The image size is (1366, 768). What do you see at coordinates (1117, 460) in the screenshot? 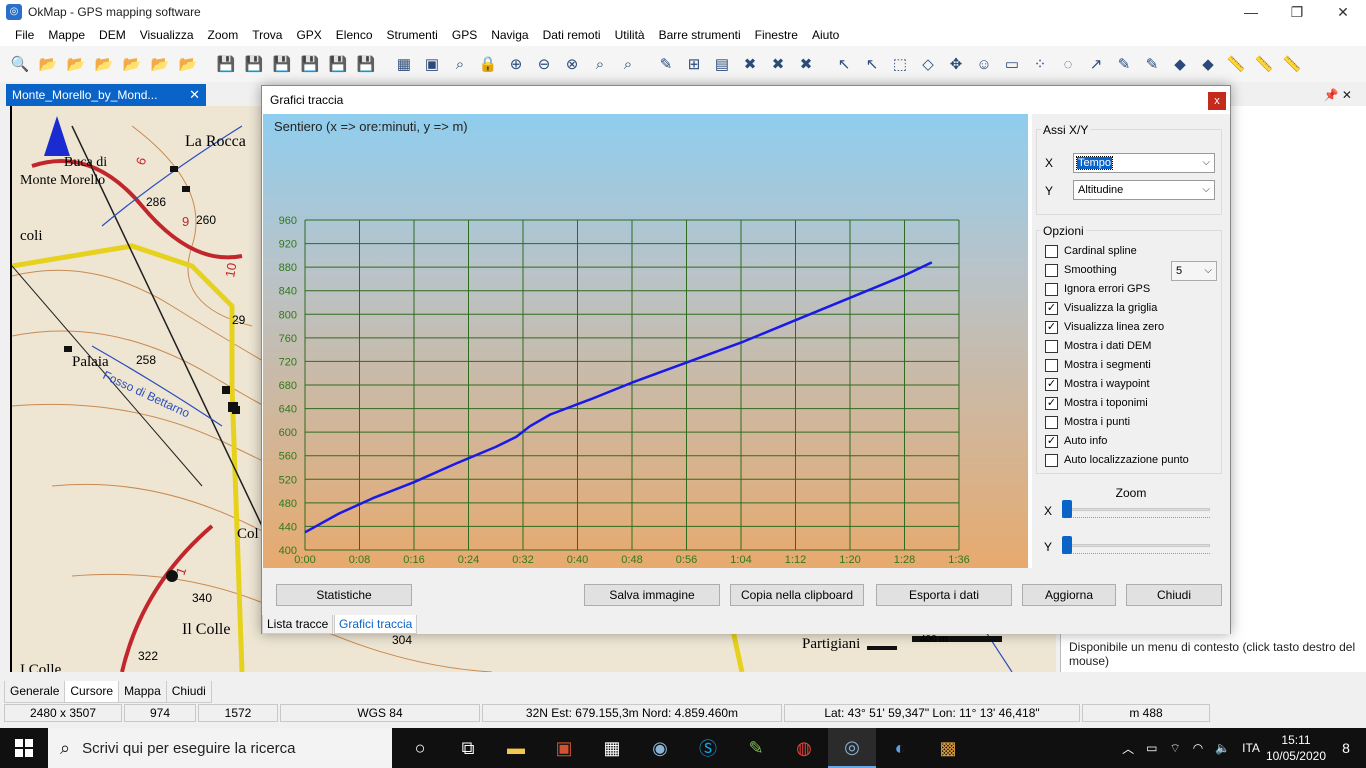
I see `option-checkbox: Auto localizzazione punto` at bounding box center [1117, 460].